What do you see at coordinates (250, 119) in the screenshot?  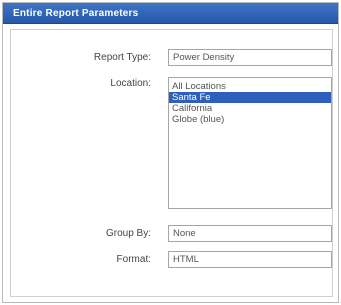 I see `location-option-globe: Globe (blue)` at bounding box center [250, 119].